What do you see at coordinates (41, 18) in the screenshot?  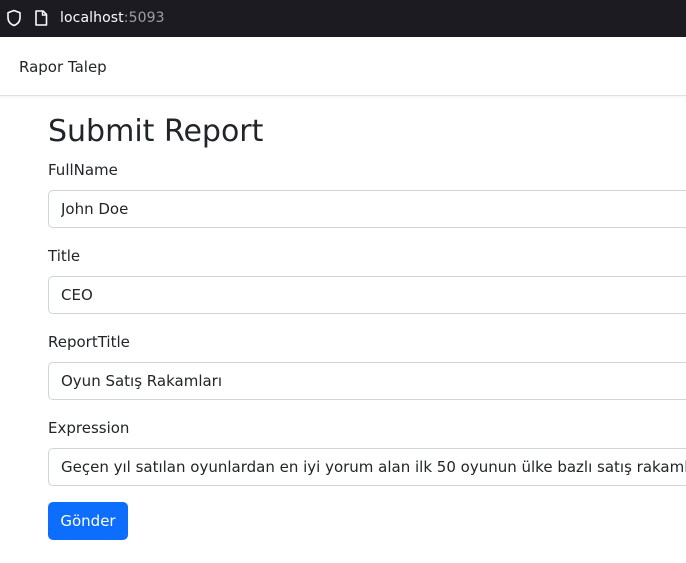 I see `page-icon` at bounding box center [41, 18].